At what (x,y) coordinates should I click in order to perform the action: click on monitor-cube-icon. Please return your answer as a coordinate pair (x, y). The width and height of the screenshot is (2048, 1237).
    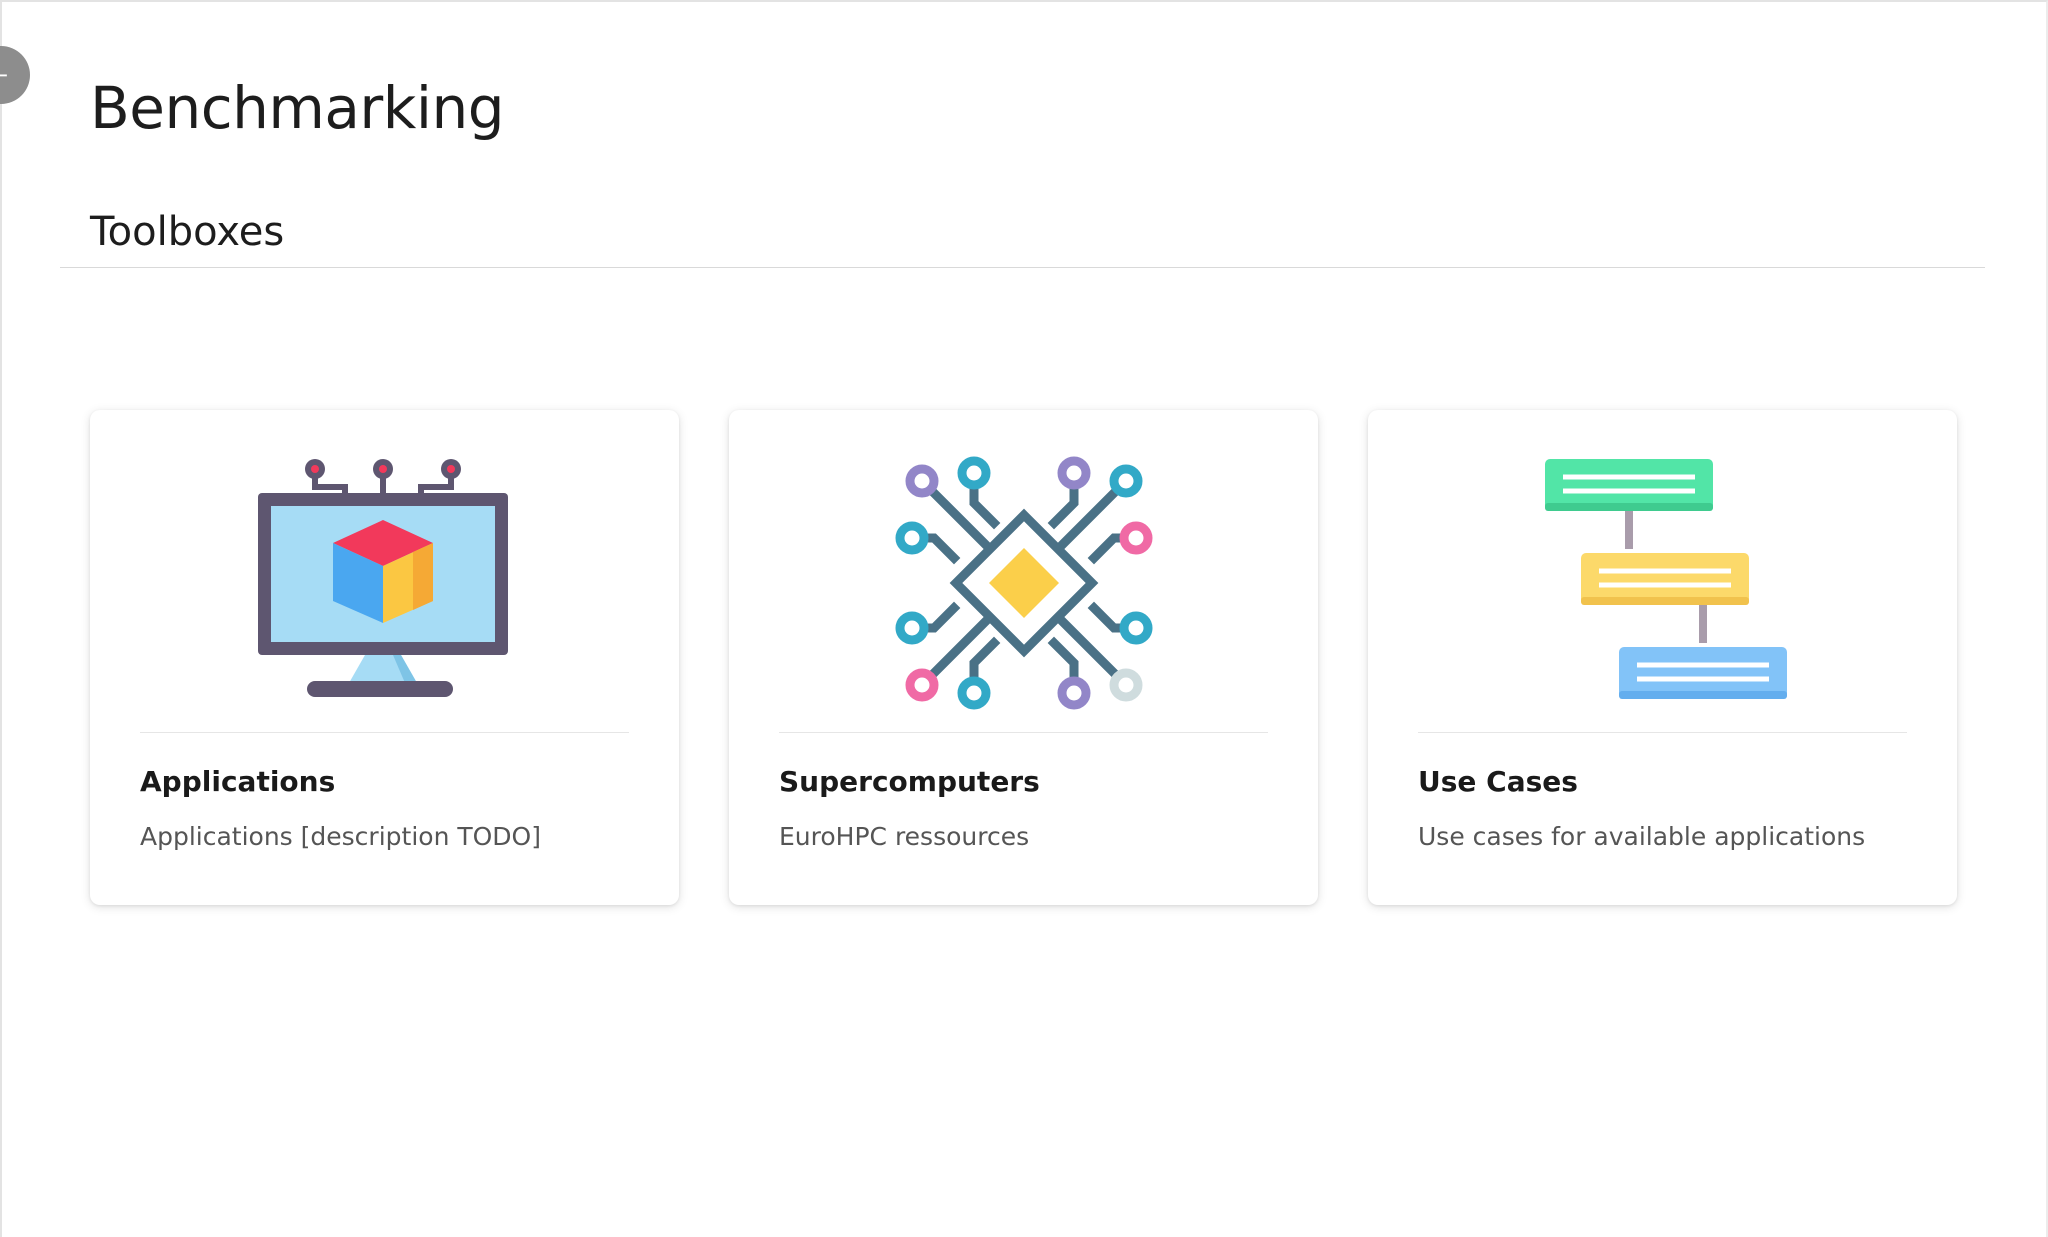
    Looking at the image, I should click on (382, 578).